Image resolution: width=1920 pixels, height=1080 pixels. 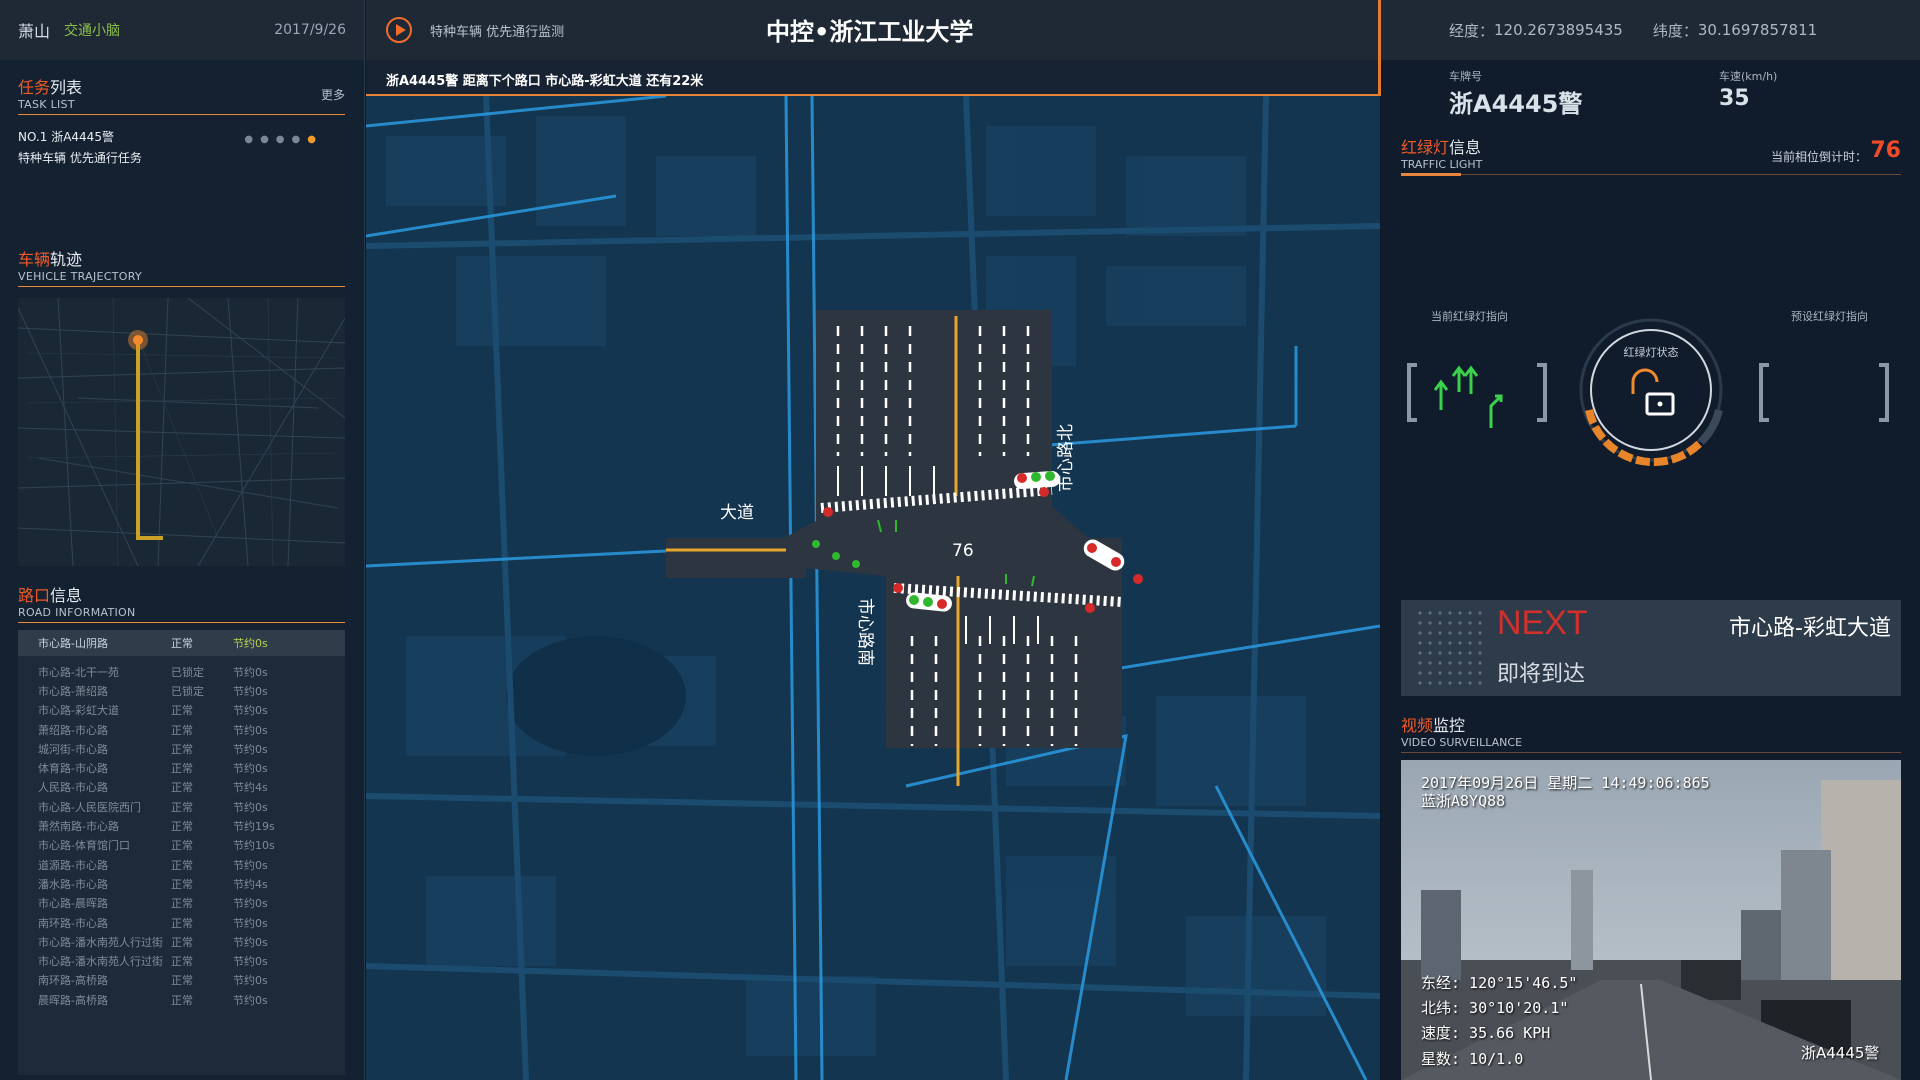 What do you see at coordinates (80, 276) in the screenshot?
I see `trajectory-title-en: VEHICLE TRAJECTORY` at bounding box center [80, 276].